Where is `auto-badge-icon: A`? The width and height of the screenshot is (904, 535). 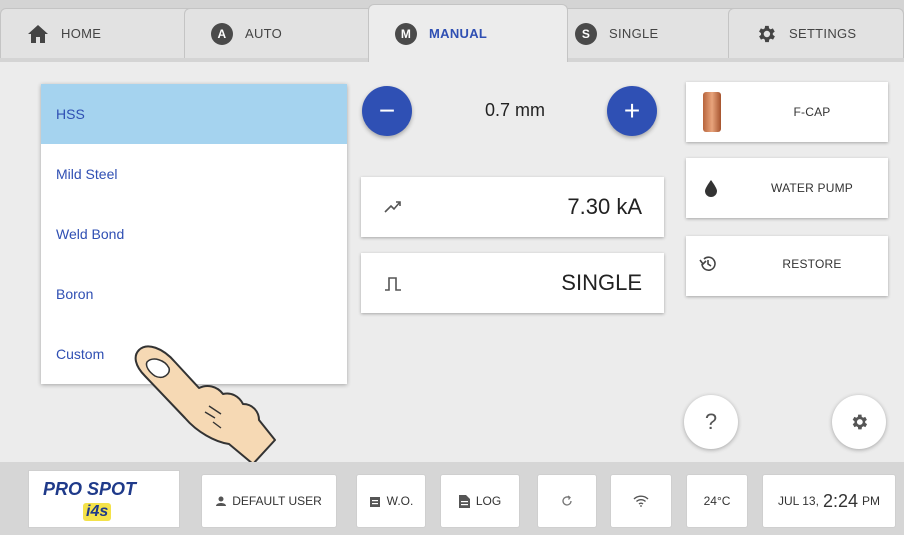
auto-badge-icon: A is located at coordinates (222, 33).